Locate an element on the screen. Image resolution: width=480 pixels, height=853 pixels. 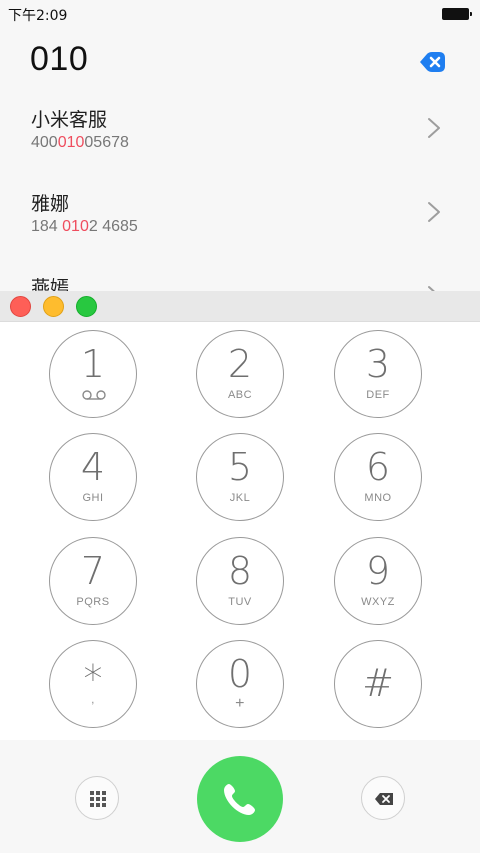
key-letters: TUV is located at coordinates (240, 602).